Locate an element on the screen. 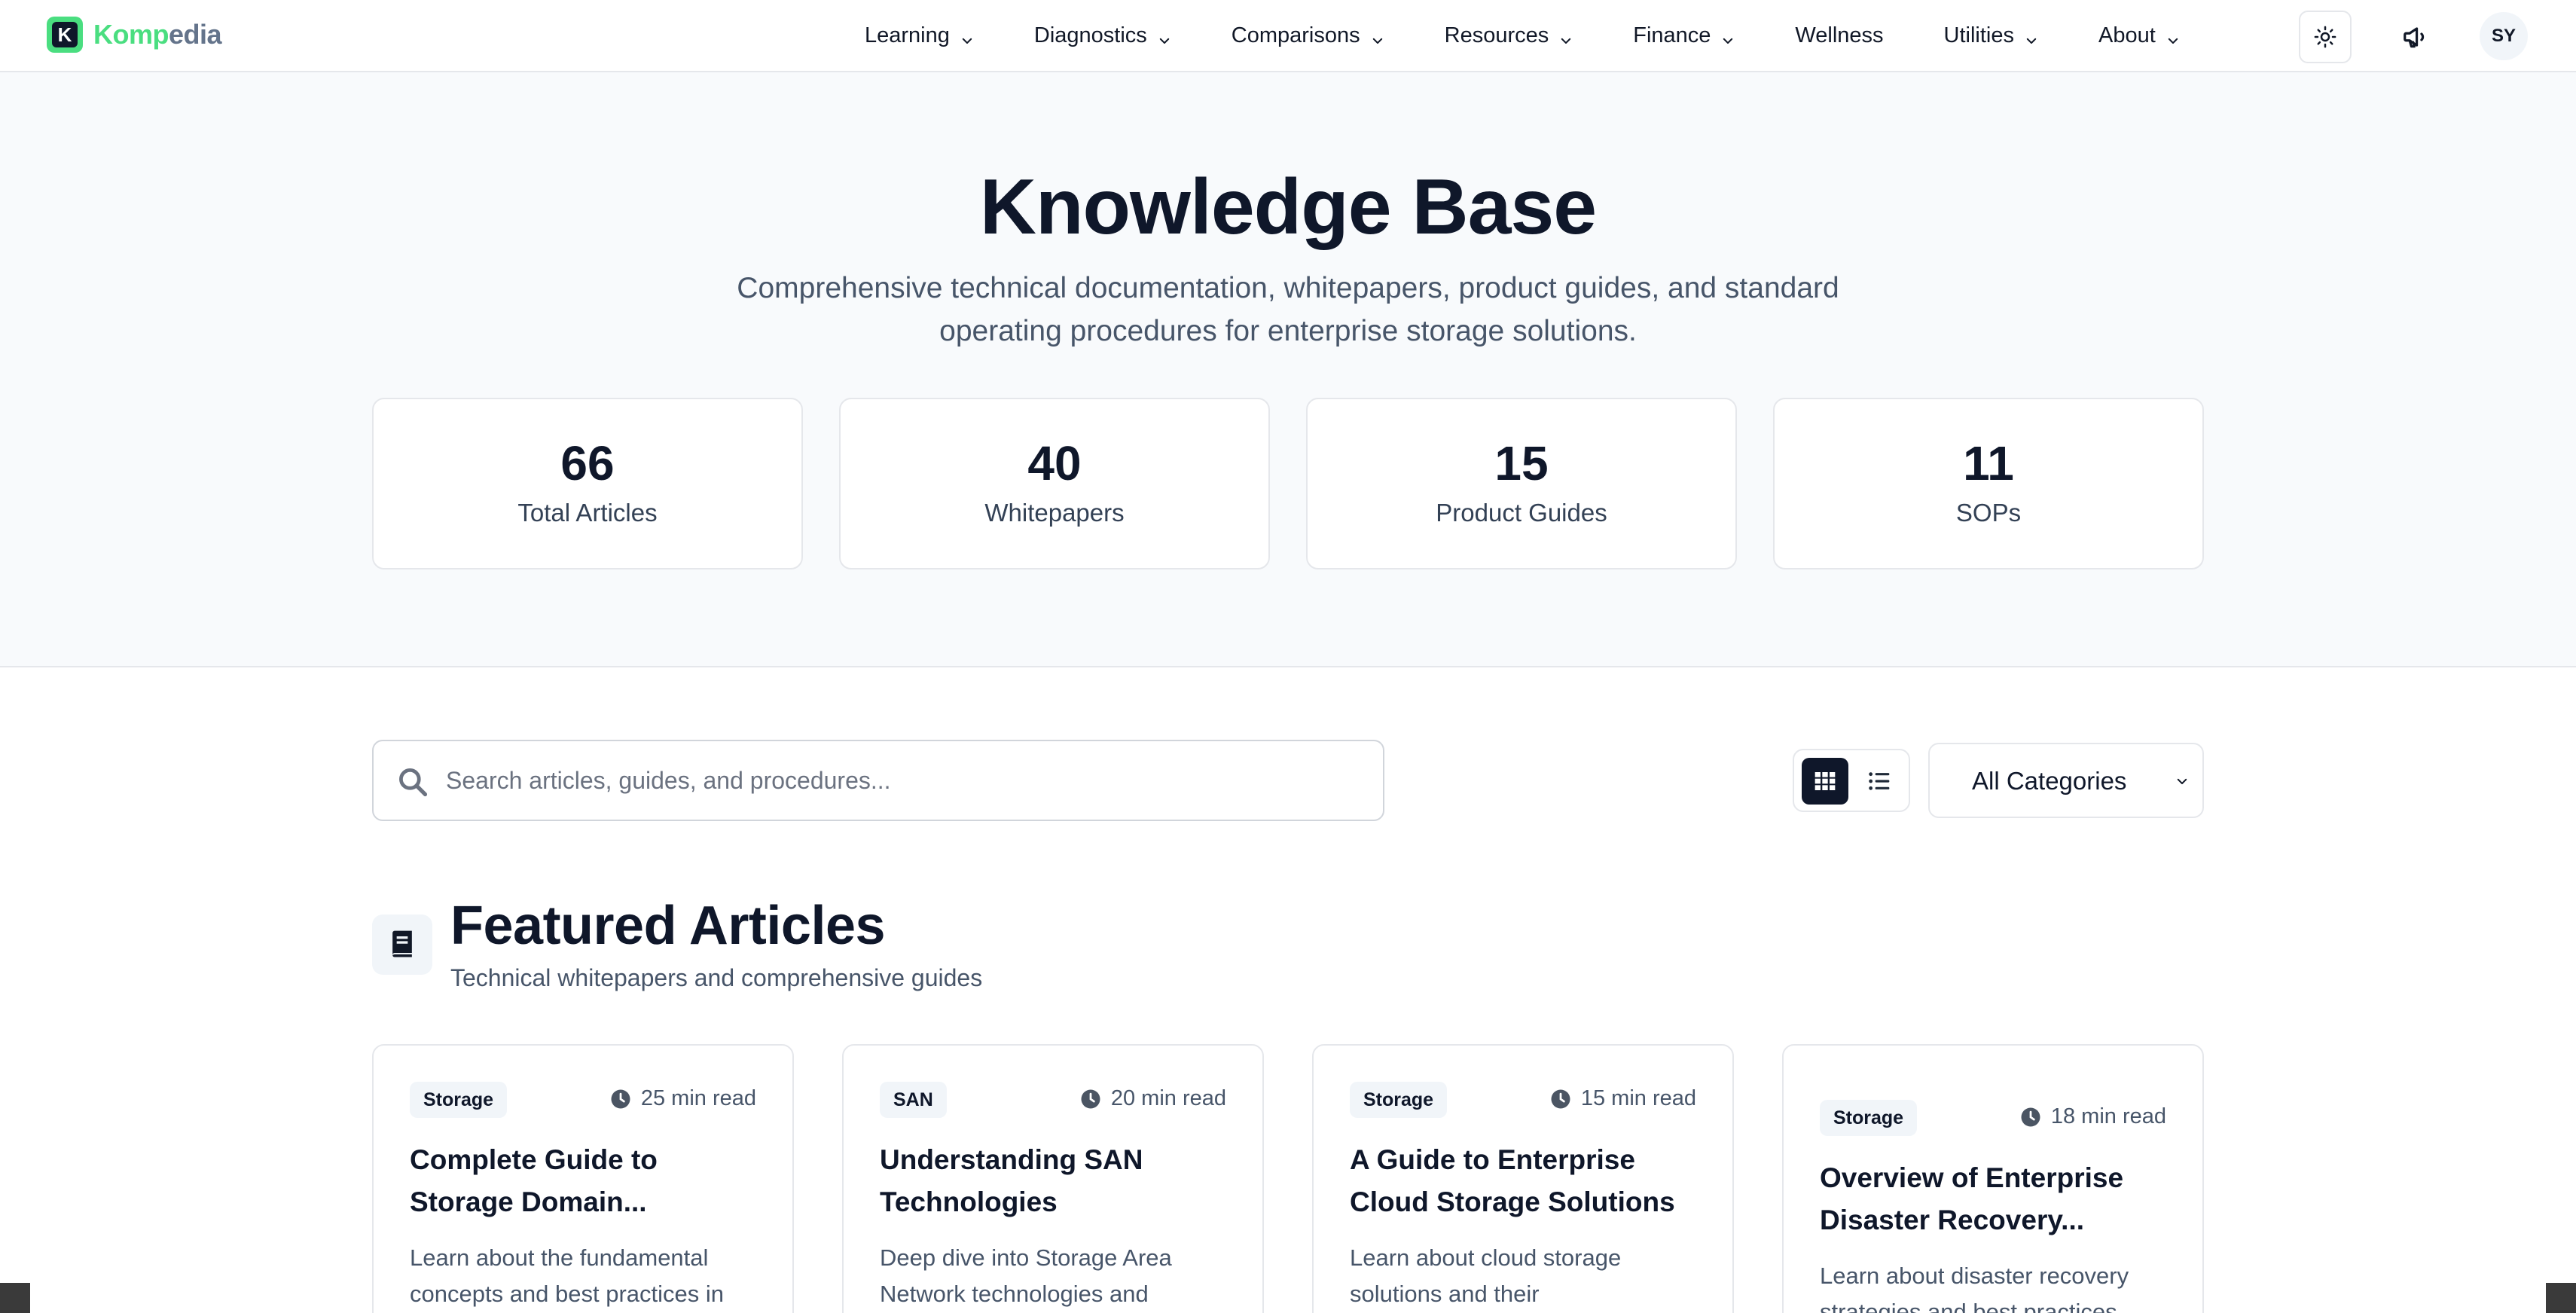  nav-item-comparisons: Comparisons is located at coordinates (1308, 35).